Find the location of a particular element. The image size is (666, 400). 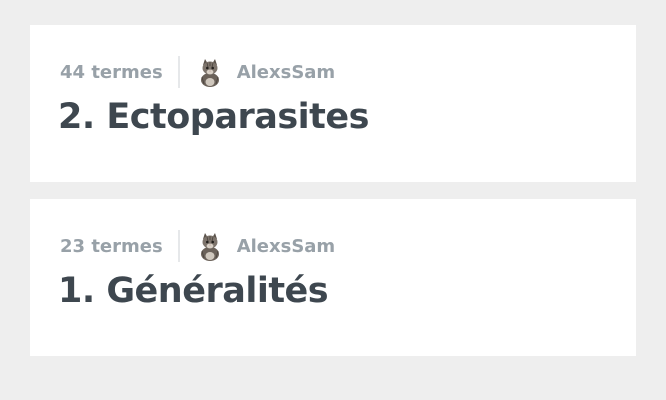

set-title: 1. Généralités is located at coordinates (193, 291).